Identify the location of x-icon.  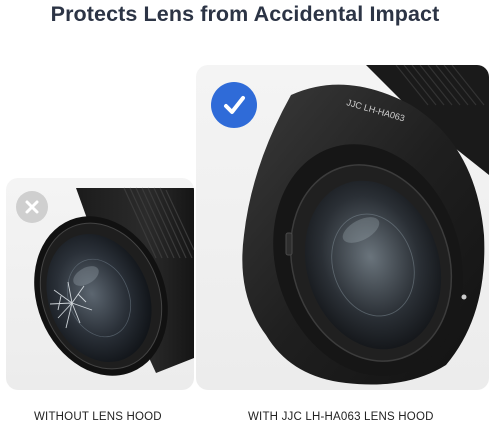
(32, 207).